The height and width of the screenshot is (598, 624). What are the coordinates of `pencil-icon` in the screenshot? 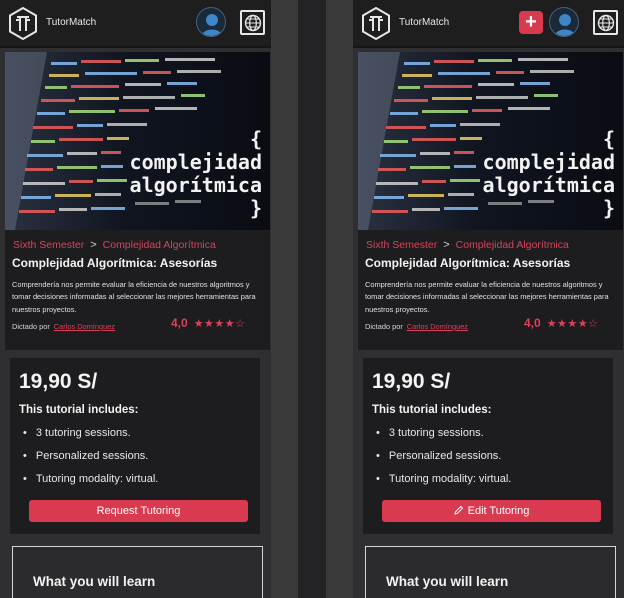 It's located at (458, 510).